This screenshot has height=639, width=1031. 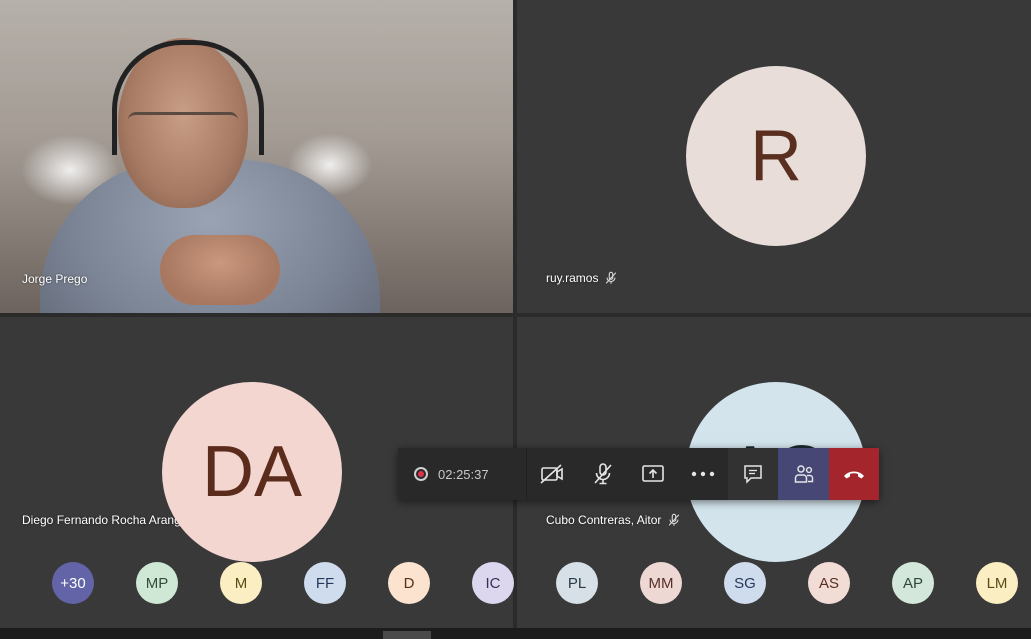 What do you see at coordinates (604, 520) in the screenshot?
I see `participant-name: Cubo Contreras, Aitor` at bounding box center [604, 520].